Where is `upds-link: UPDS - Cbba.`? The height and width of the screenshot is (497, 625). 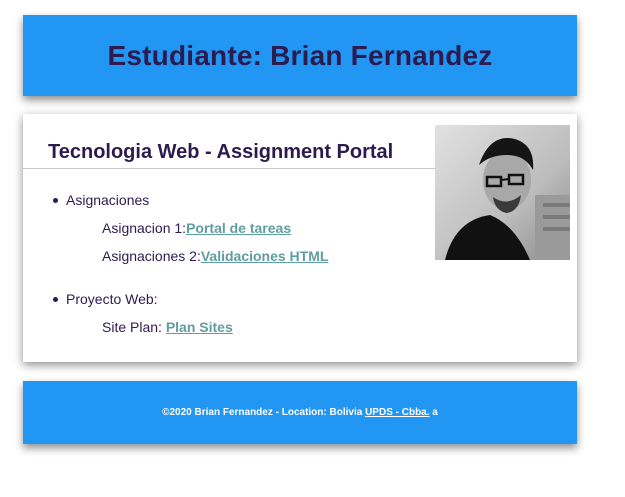 upds-link: UPDS - Cbba. is located at coordinates (397, 412).